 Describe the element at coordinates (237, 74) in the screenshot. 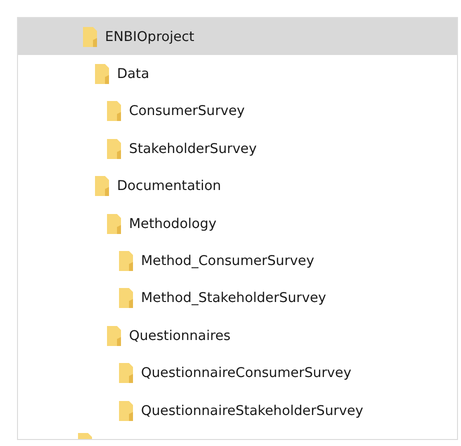

I see `tree-item: Data` at that location.